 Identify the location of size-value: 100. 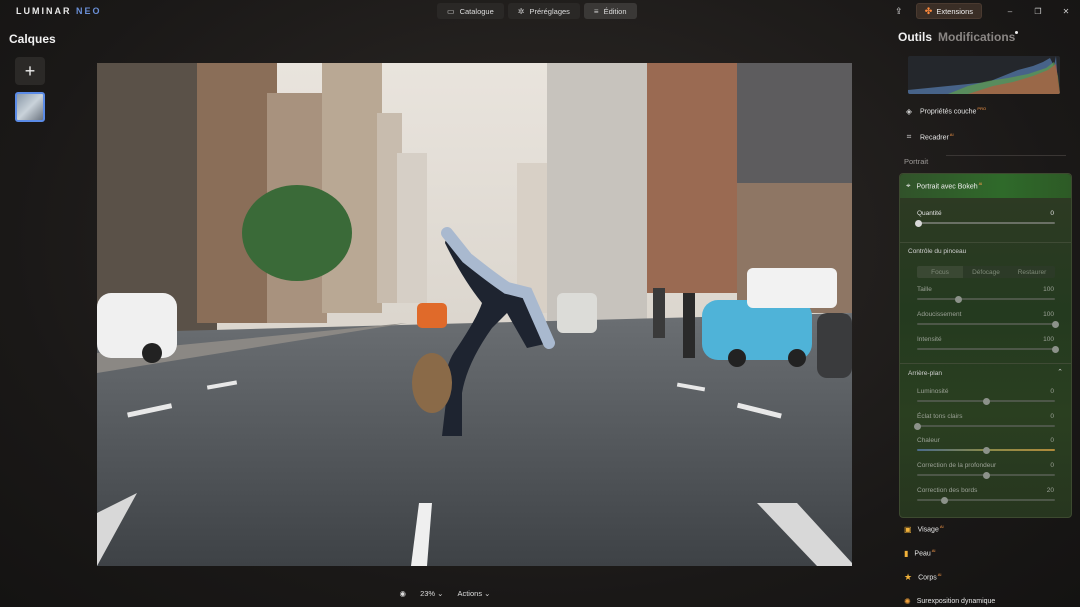
(1048, 289).